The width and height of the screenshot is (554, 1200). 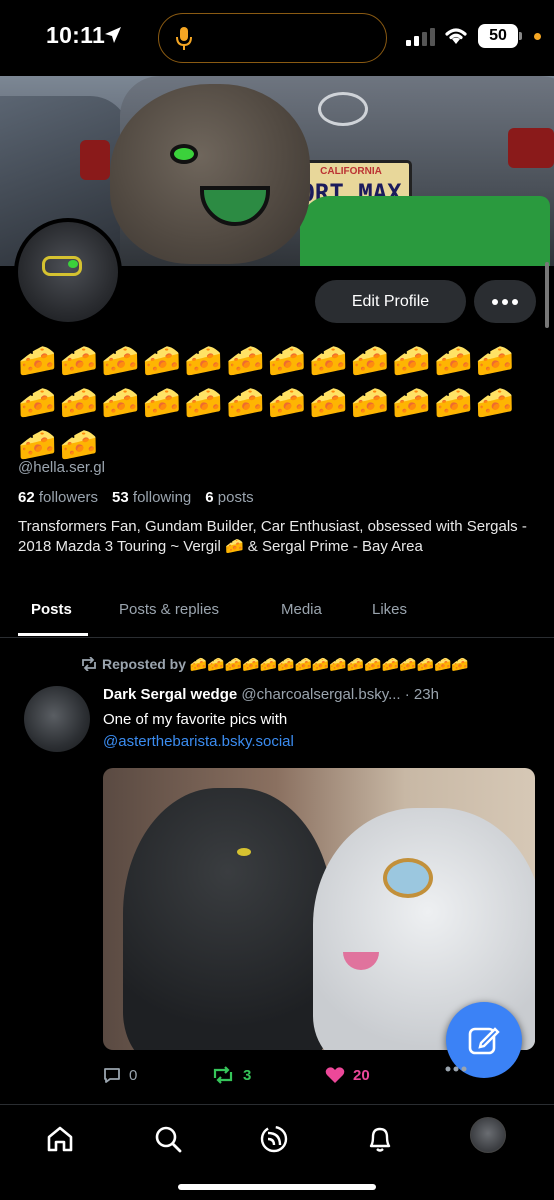 What do you see at coordinates (495, 301) in the screenshot?
I see `ellipsis-icon` at bounding box center [495, 301].